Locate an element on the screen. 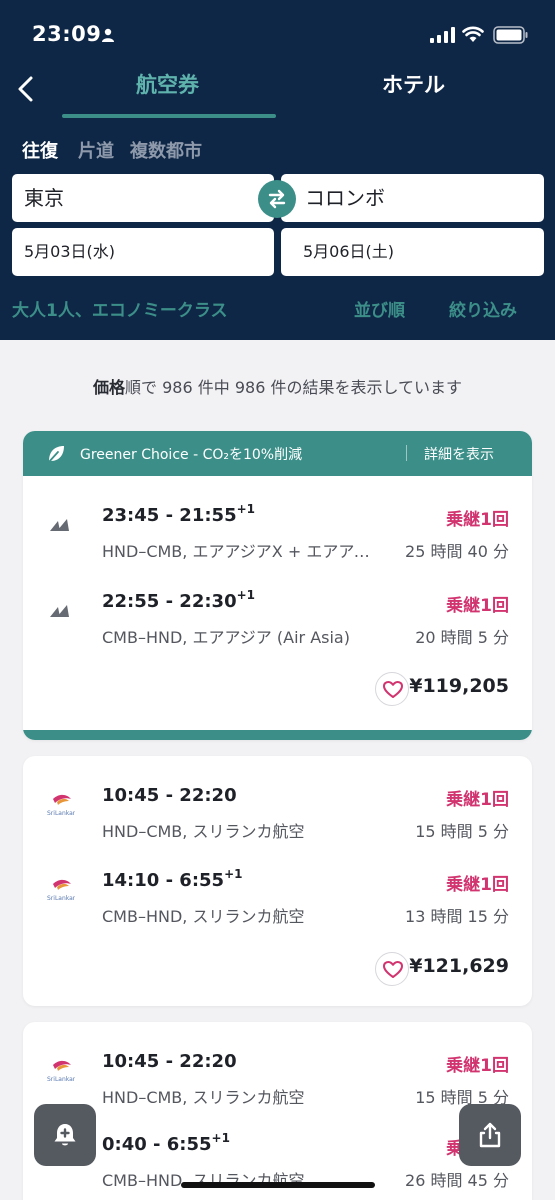  price-row: ¥121,629 is located at coordinates (277, 970).